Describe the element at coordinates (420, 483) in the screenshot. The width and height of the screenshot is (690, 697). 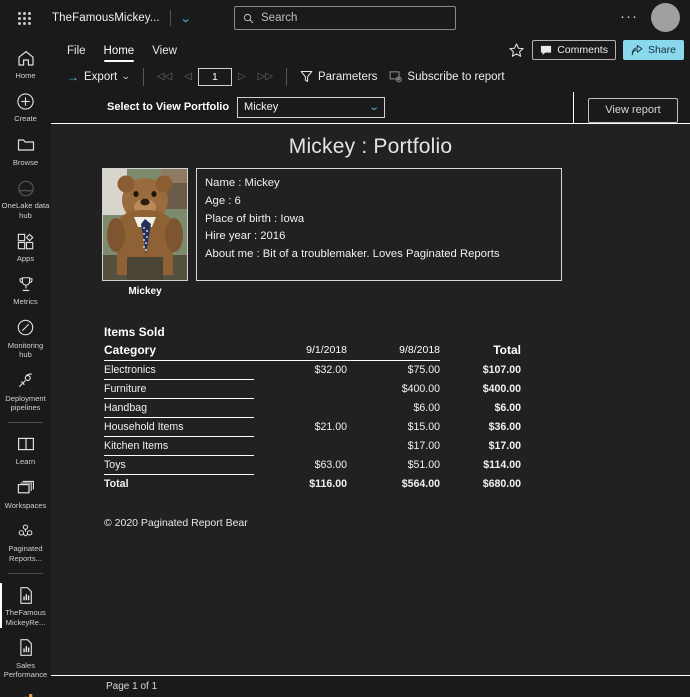
I see `cell-date-2: $564.00` at that location.